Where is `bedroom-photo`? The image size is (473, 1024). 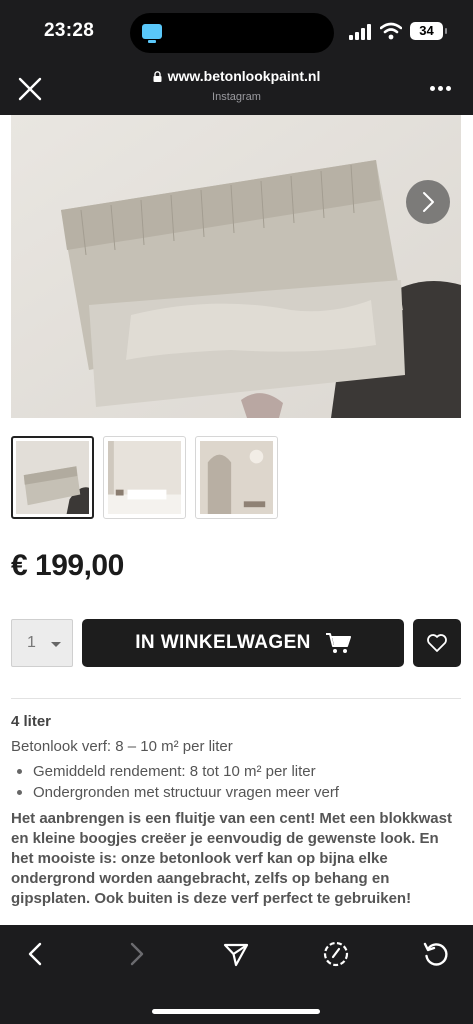 bedroom-photo is located at coordinates (144, 477).